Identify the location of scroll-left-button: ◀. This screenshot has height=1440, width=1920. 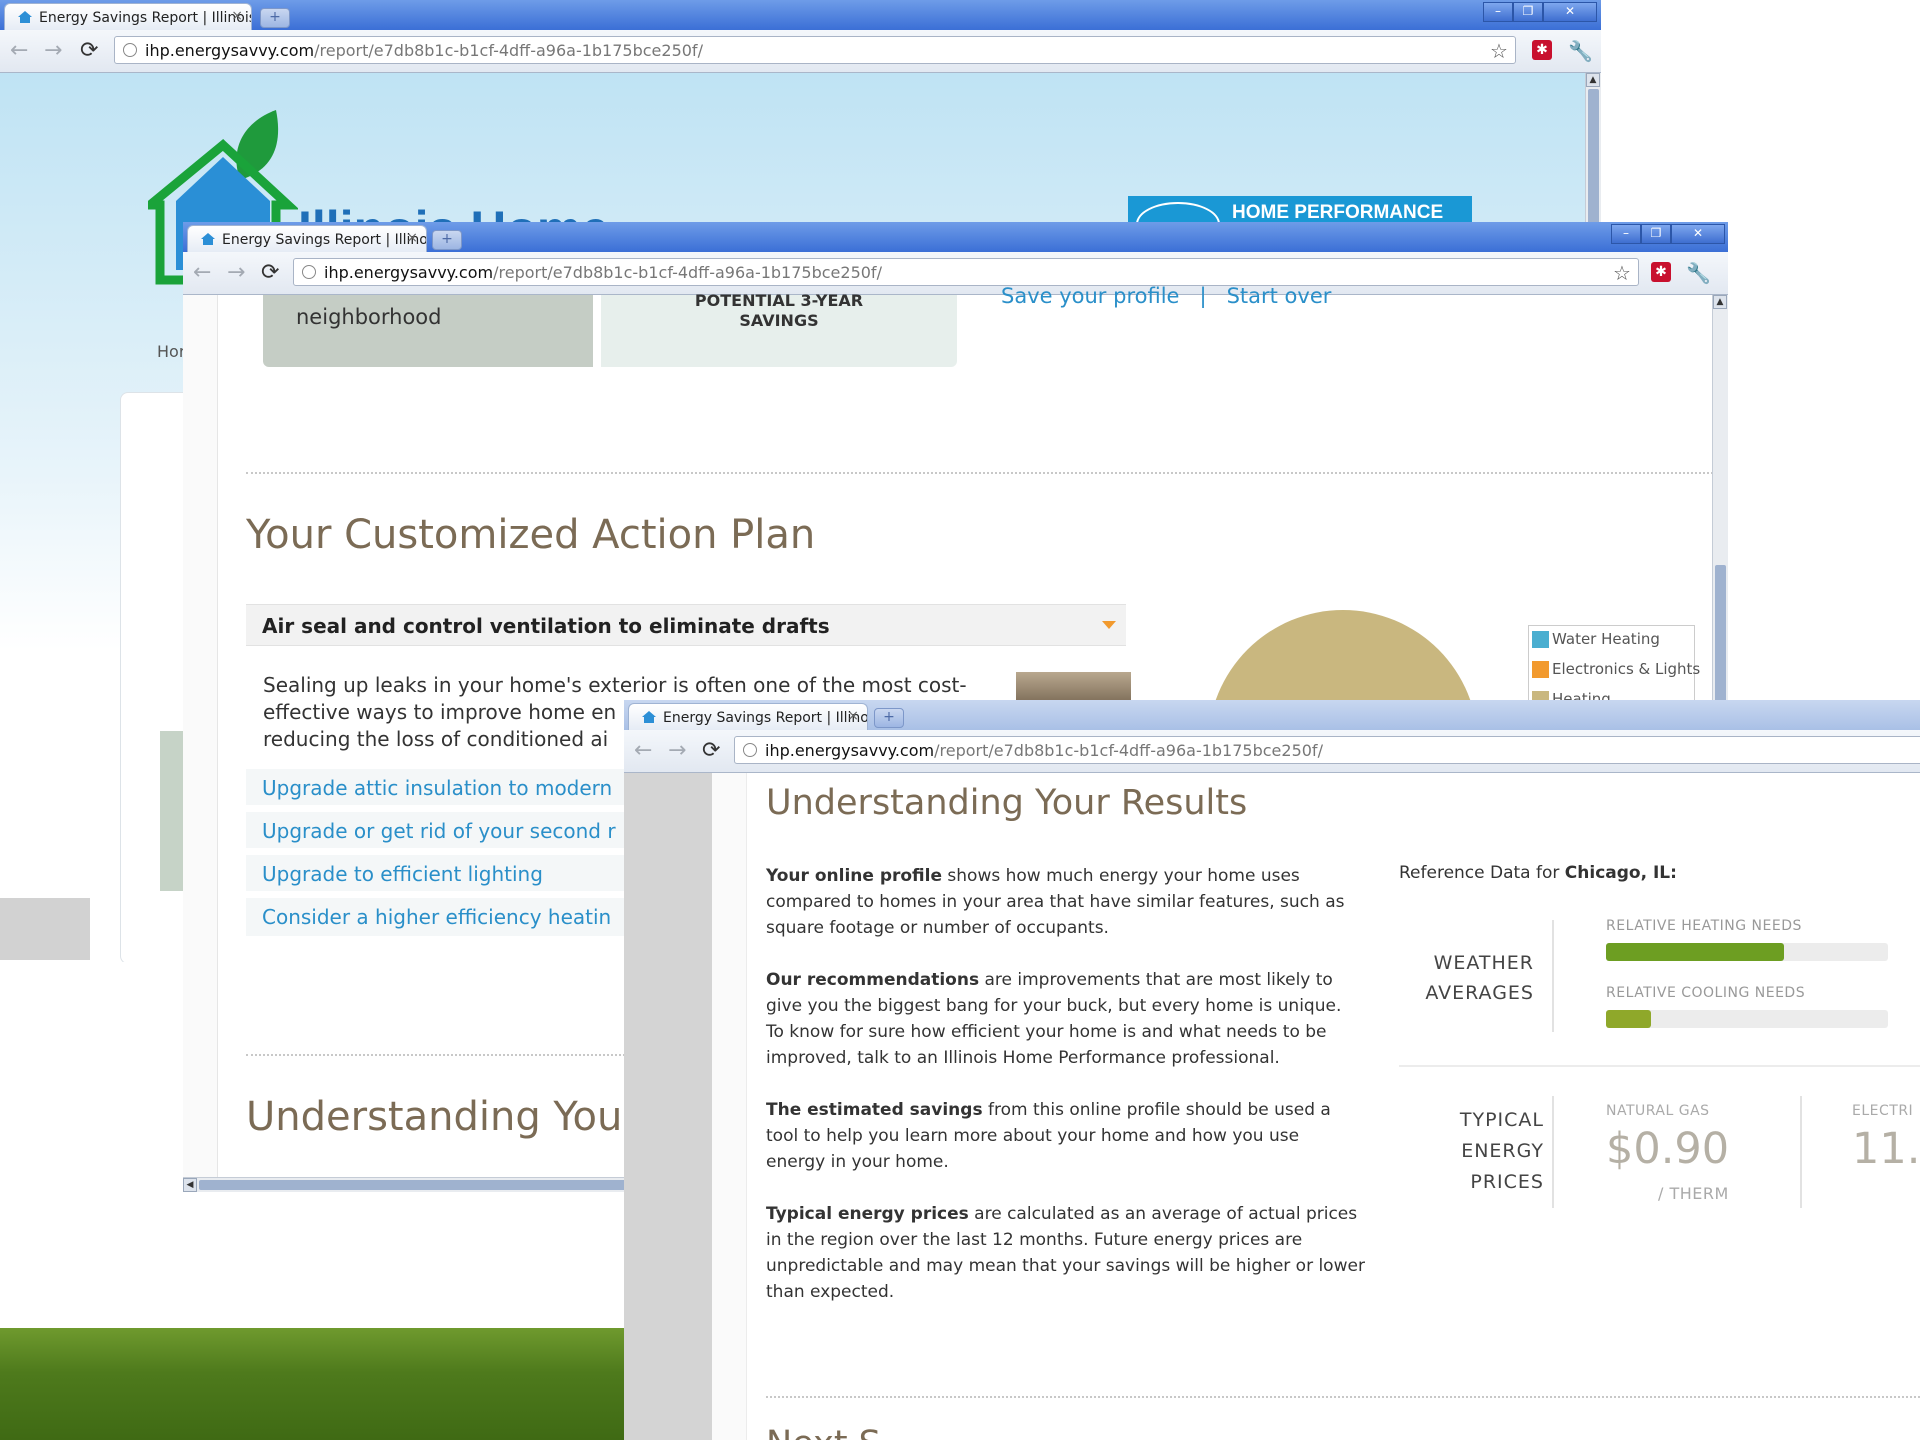
(190, 1185).